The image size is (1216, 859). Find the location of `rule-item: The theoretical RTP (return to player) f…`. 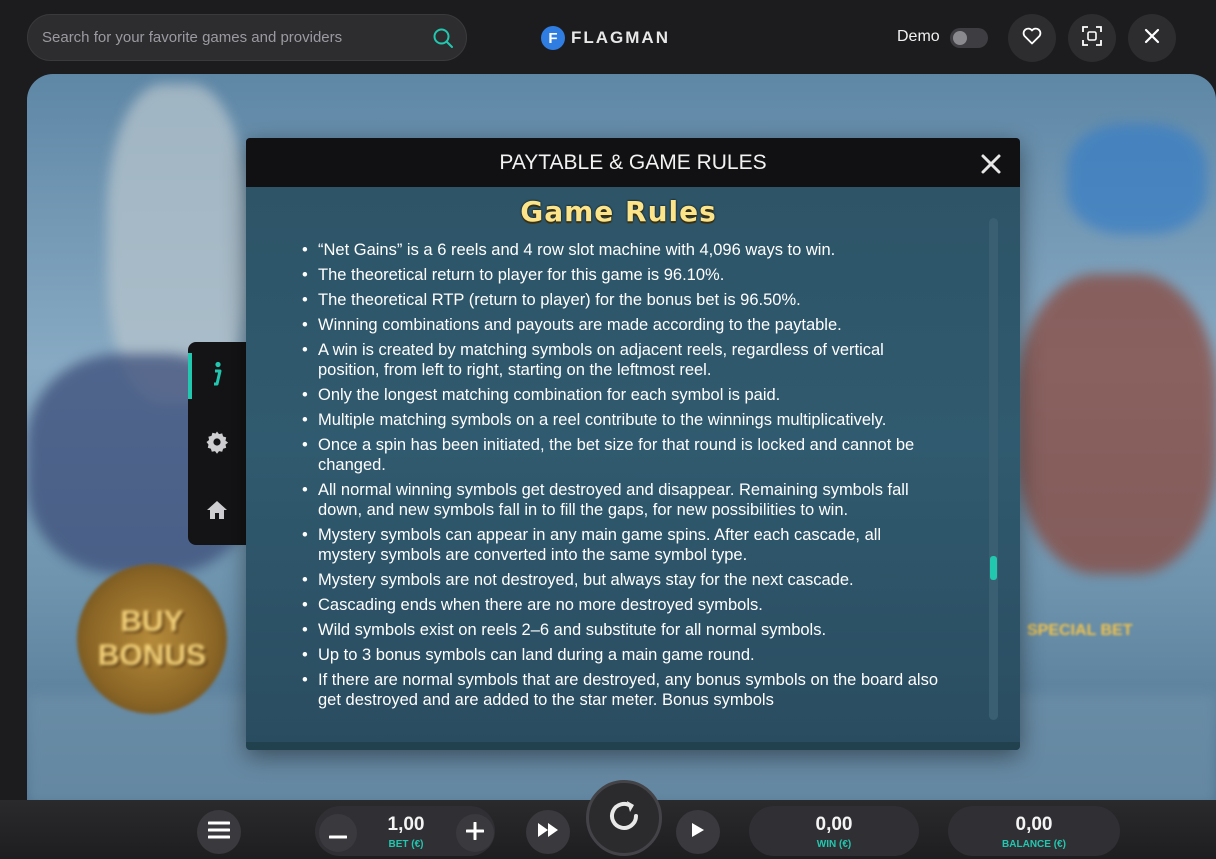

rule-item: The theoretical RTP (return to player) f… is located at coordinates (620, 300).